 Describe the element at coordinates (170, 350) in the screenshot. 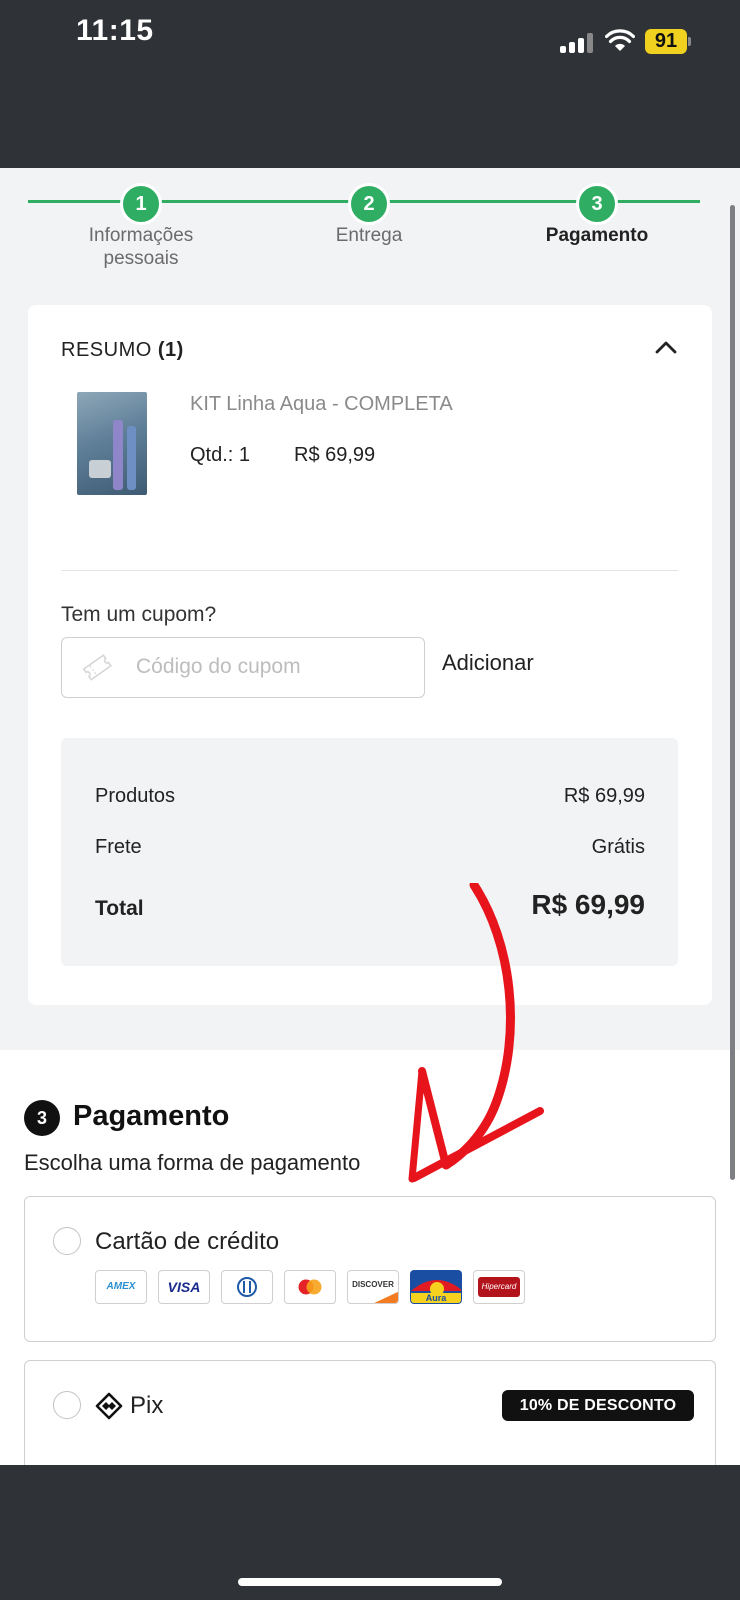

I see `summary-count: (1)` at that location.